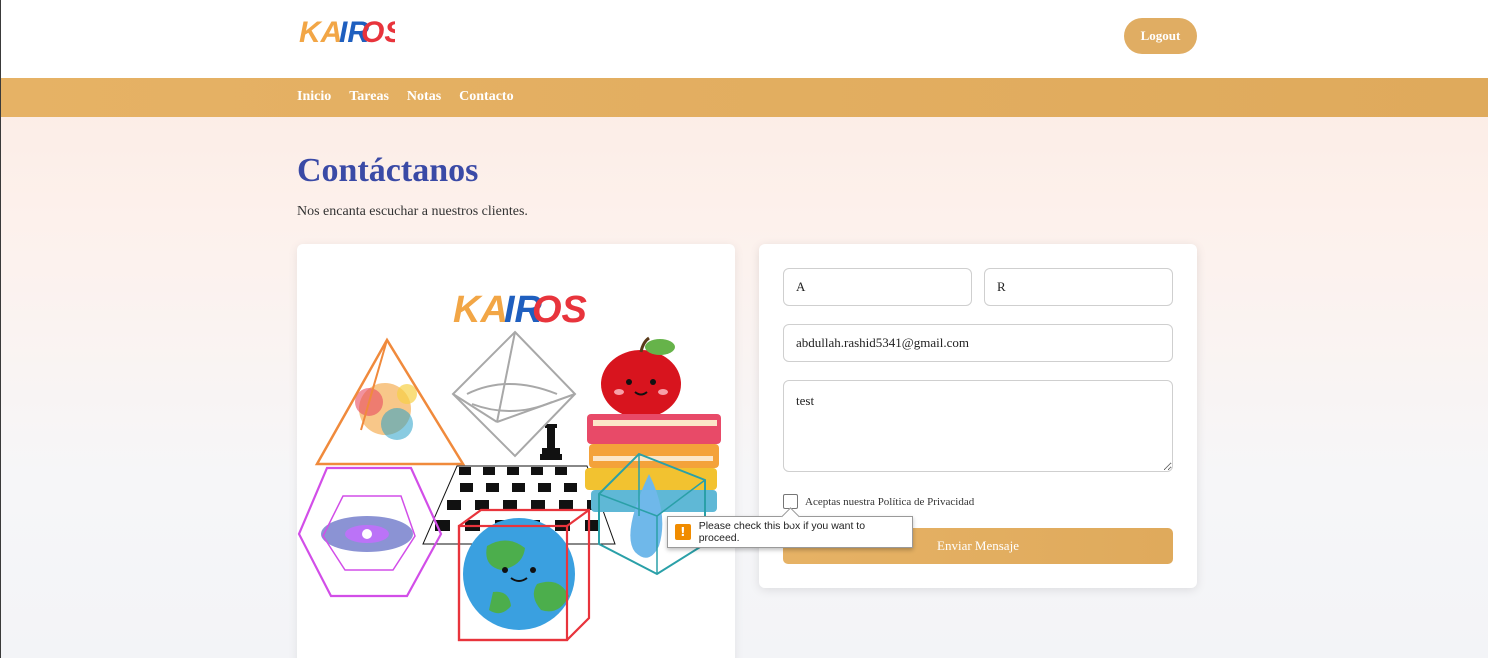  What do you see at coordinates (424, 97) in the screenshot?
I see `nav-notas: Notas` at bounding box center [424, 97].